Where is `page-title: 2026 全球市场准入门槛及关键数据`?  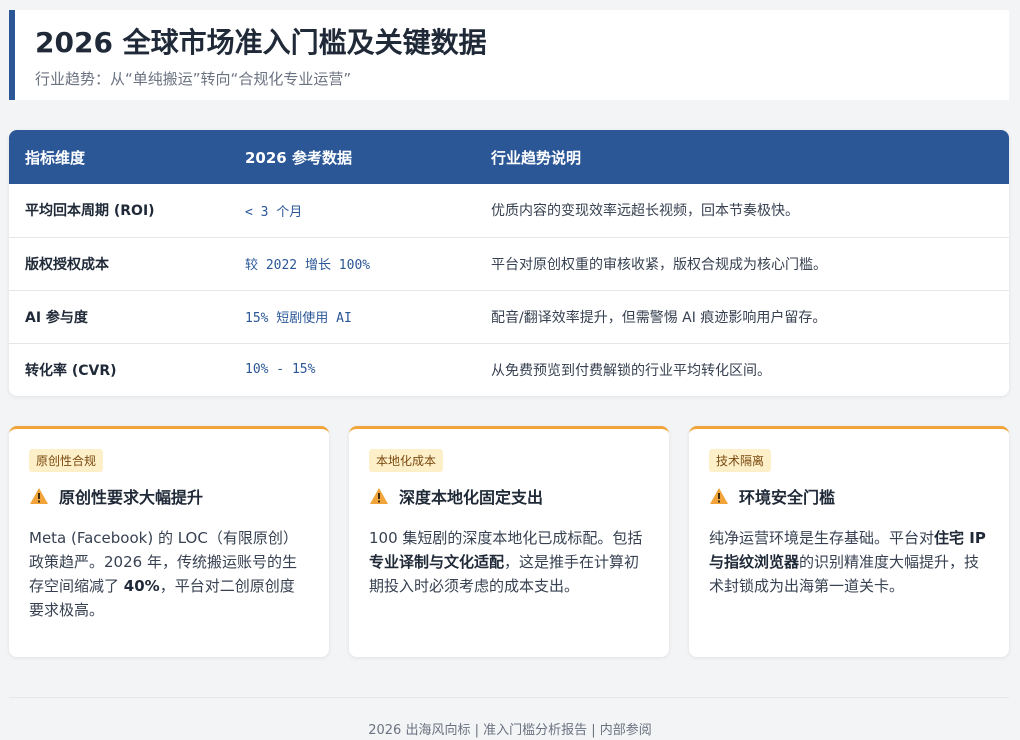
page-title: 2026 全球市场准入门槛及关键数据 is located at coordinates (261, 42).